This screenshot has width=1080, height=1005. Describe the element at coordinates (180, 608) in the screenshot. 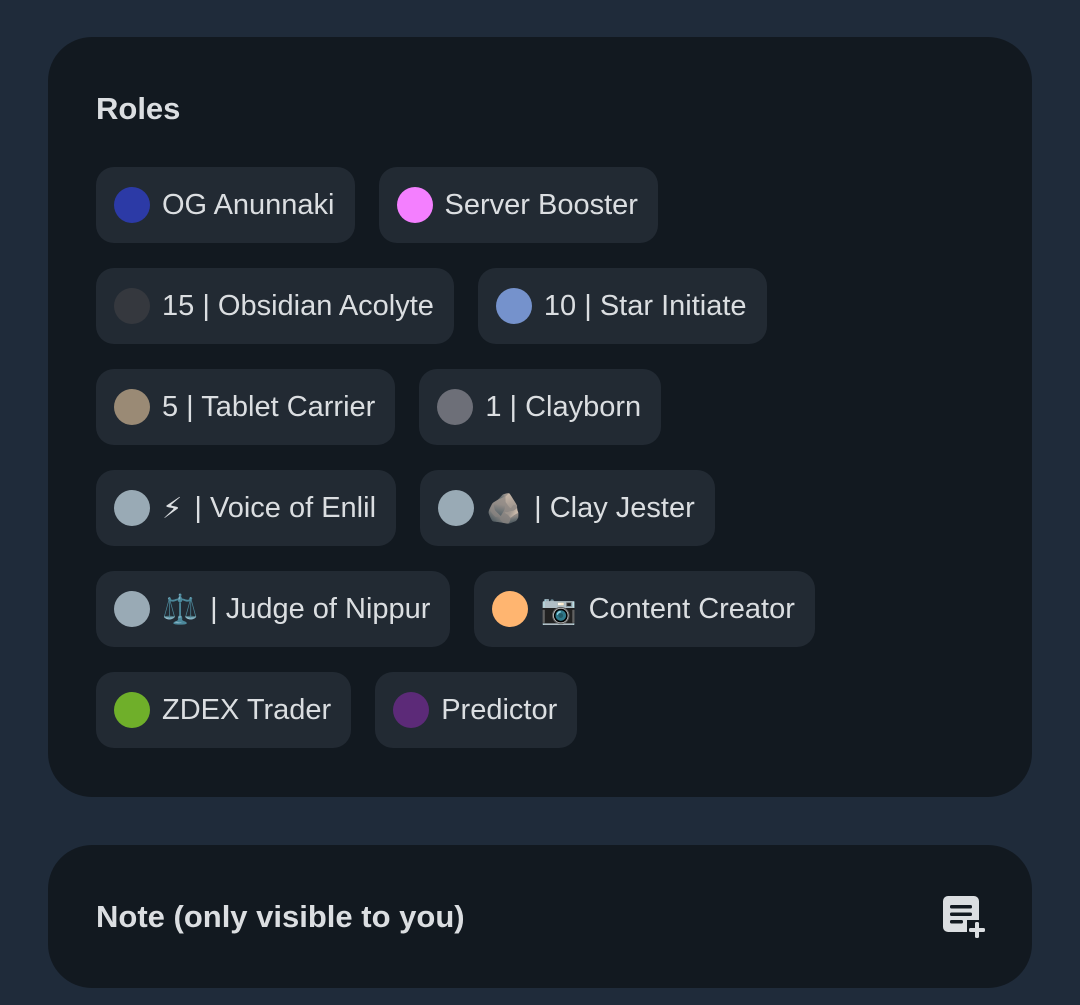

I see `role-emoji-icon: ⚖️` at that location.